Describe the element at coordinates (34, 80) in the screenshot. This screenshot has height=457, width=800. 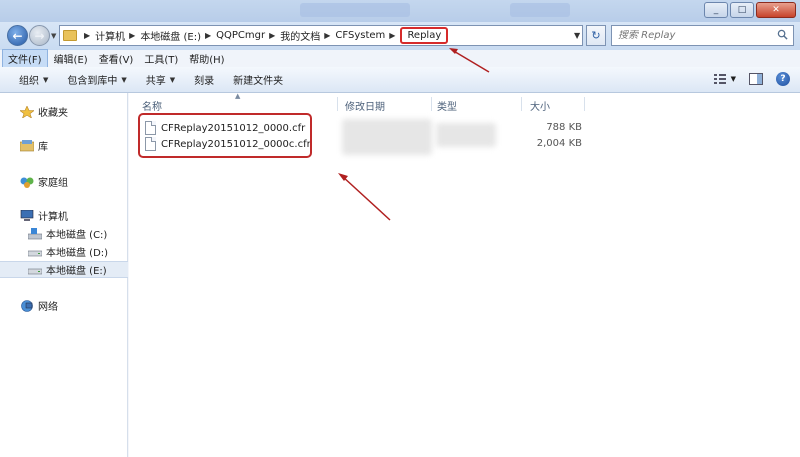
I see `organize-button: 组织 ▼` at that location.